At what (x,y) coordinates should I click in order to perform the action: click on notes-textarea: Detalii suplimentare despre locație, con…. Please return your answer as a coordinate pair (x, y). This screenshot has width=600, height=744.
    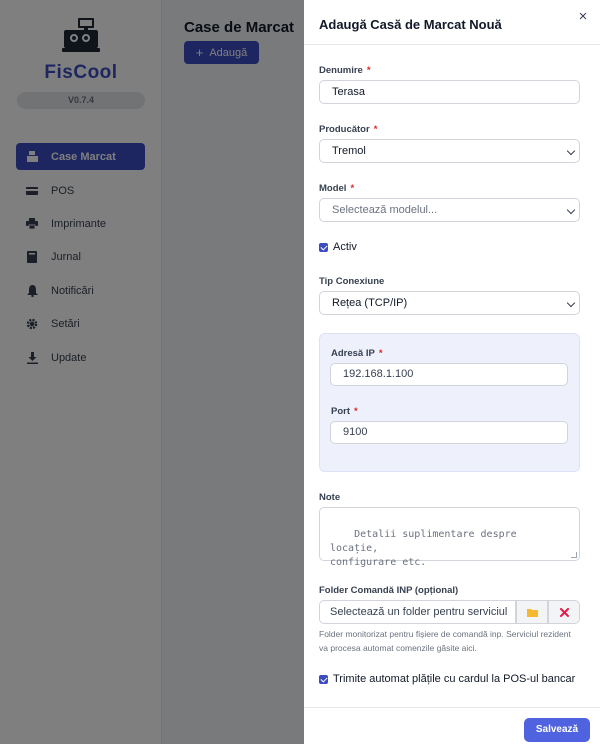
    Looking at the image, I should click on (449, 537).